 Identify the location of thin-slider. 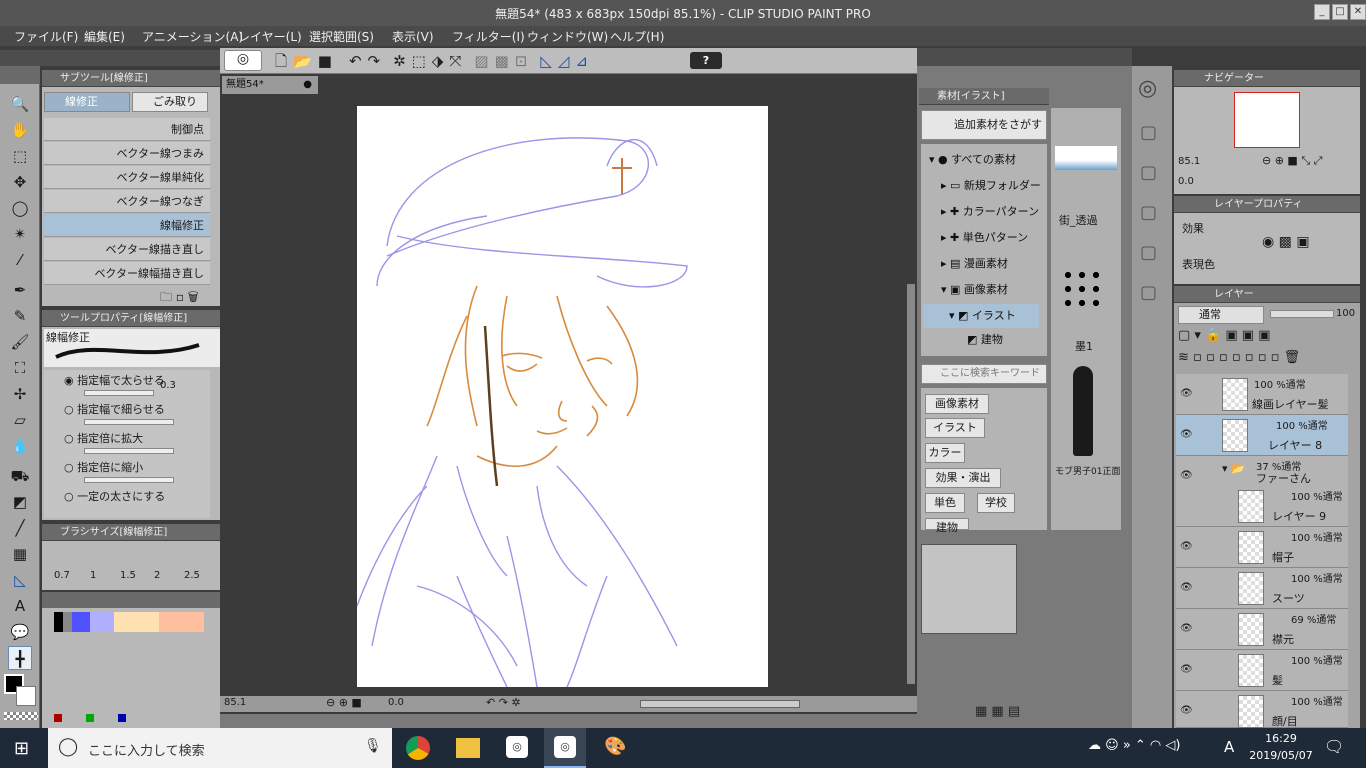
(129, 422).